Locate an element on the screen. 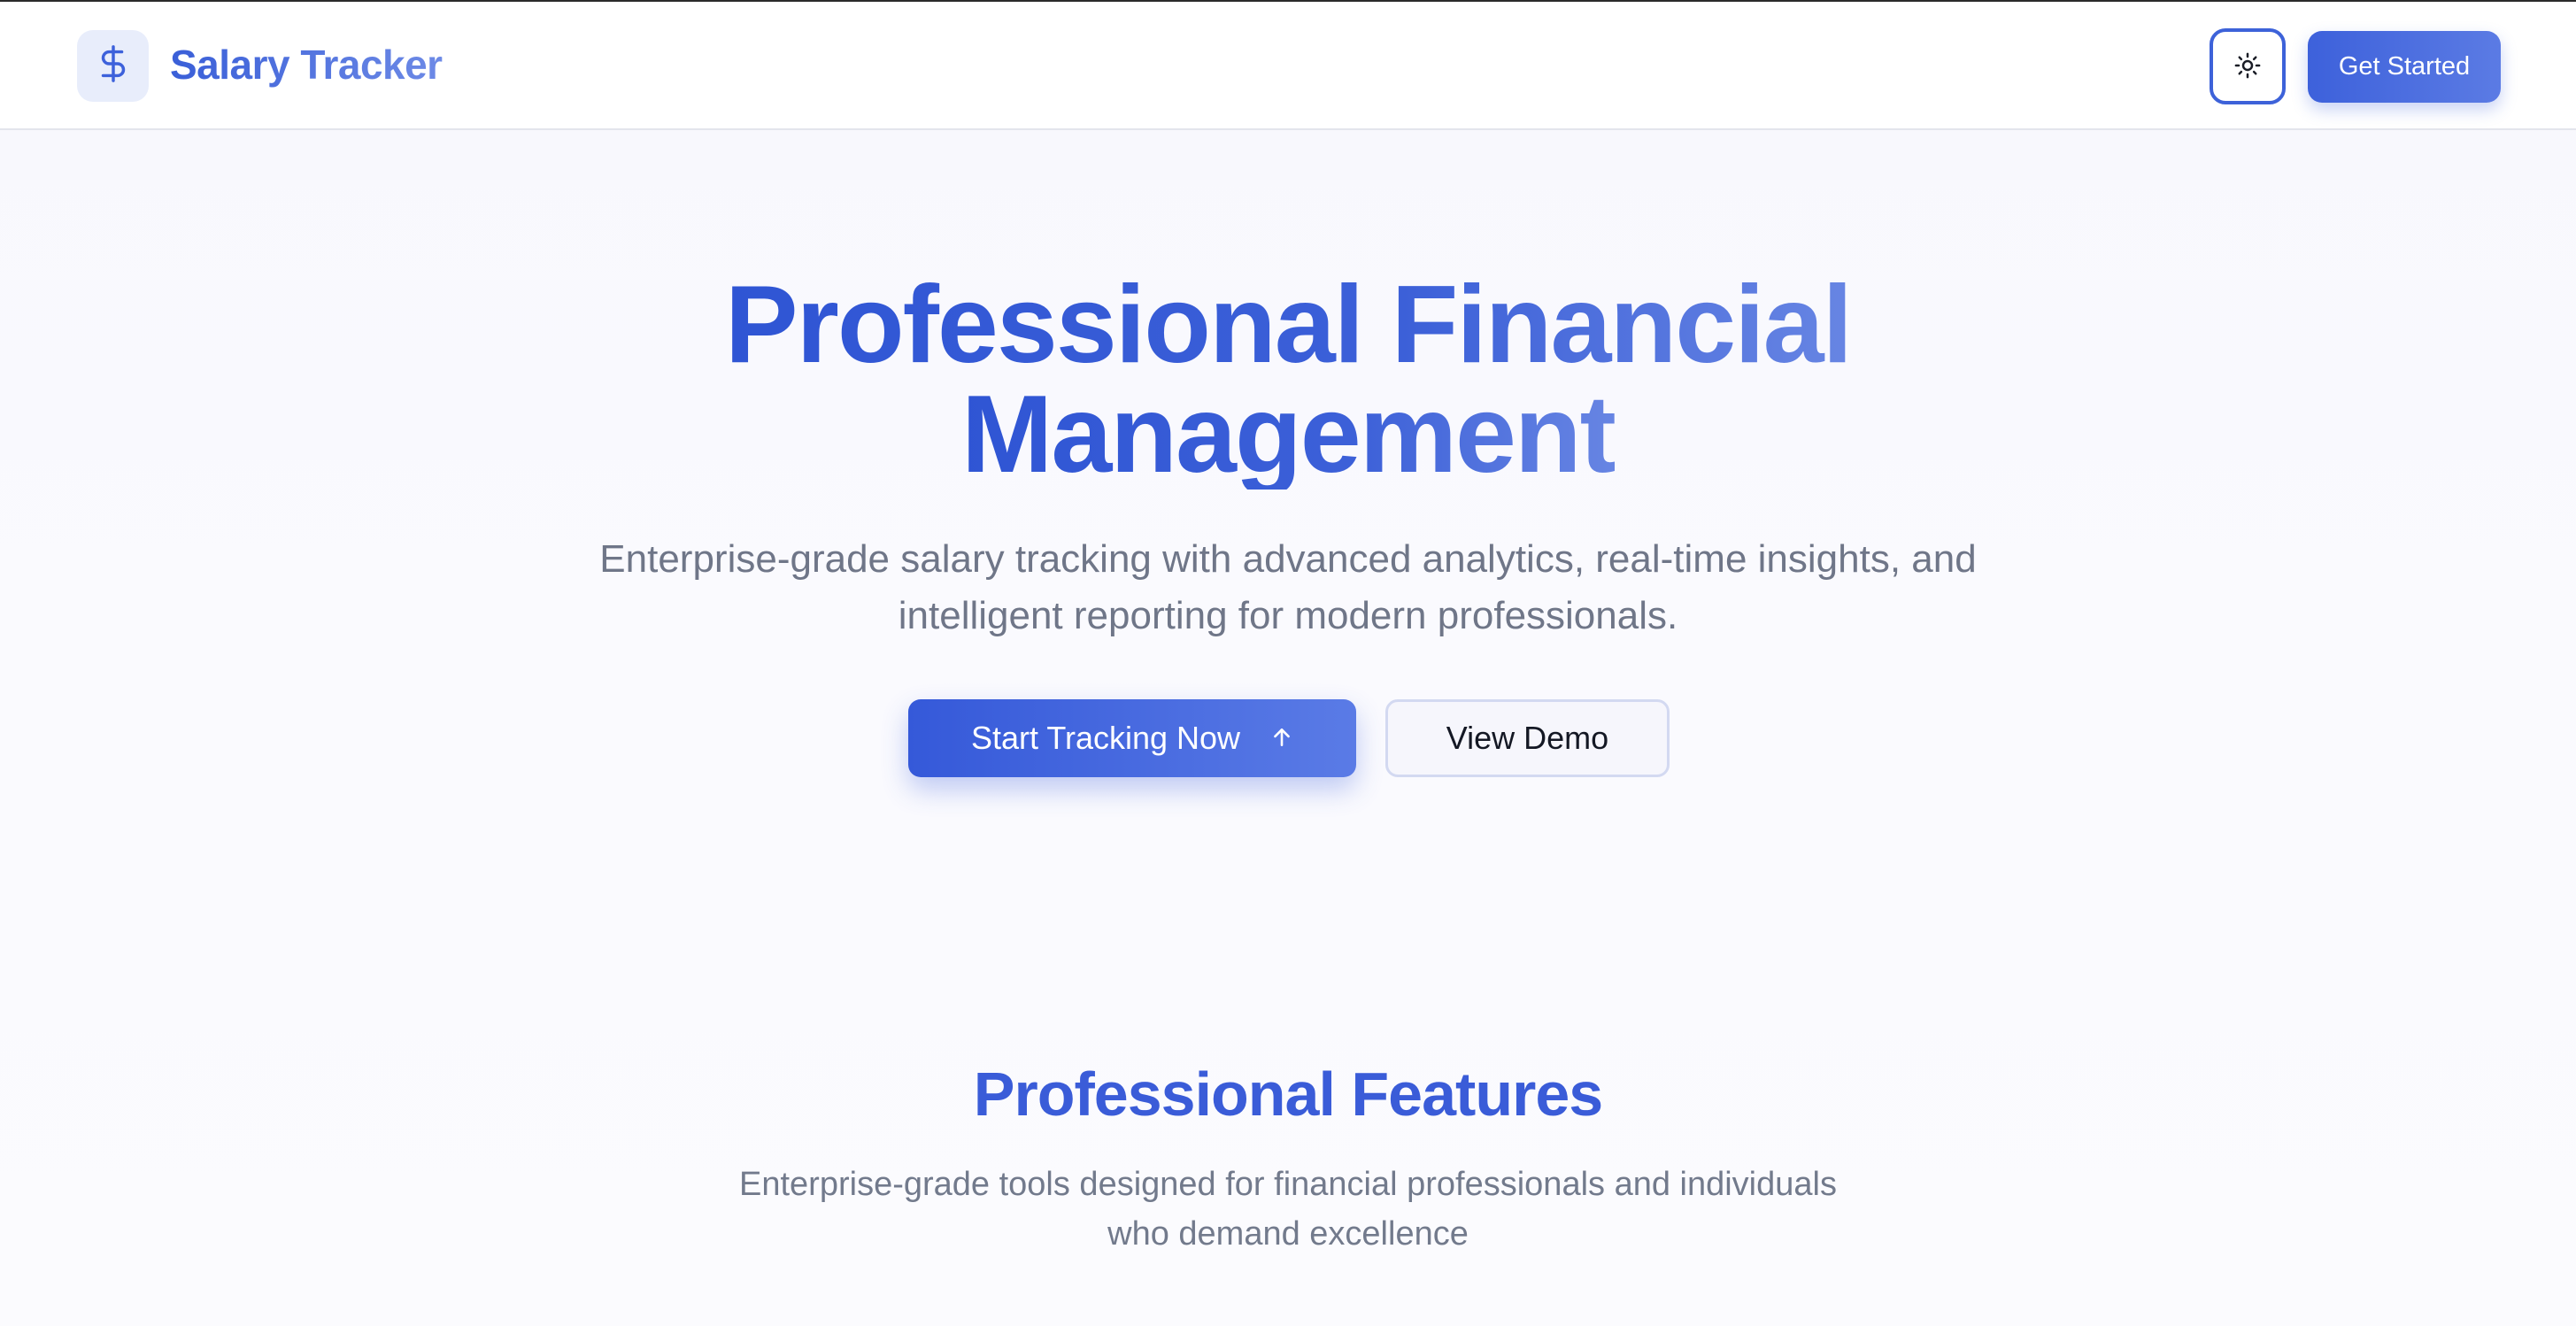 This screenshot has width=2576, height=1326. theme-toggle-button is located at coordinates (2248, 66).